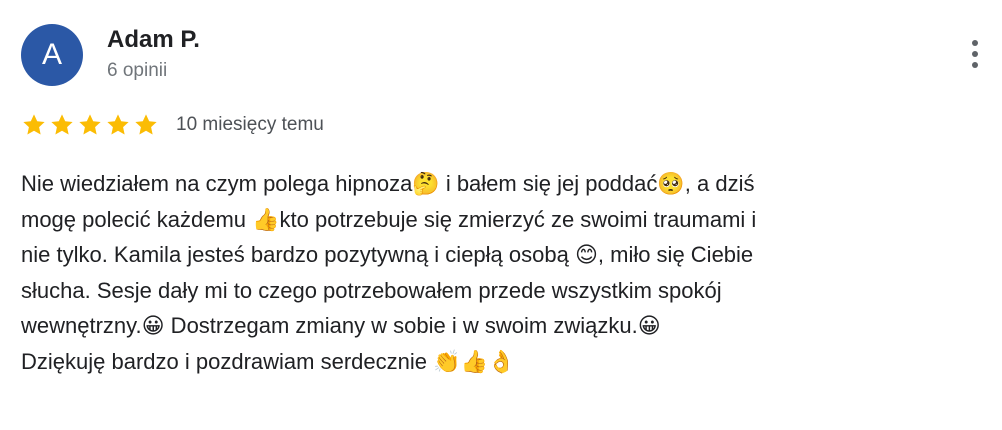 This screenshot has width=1002, height=430. I want to click on reviewer-name: Adam P., so click(153, 40).